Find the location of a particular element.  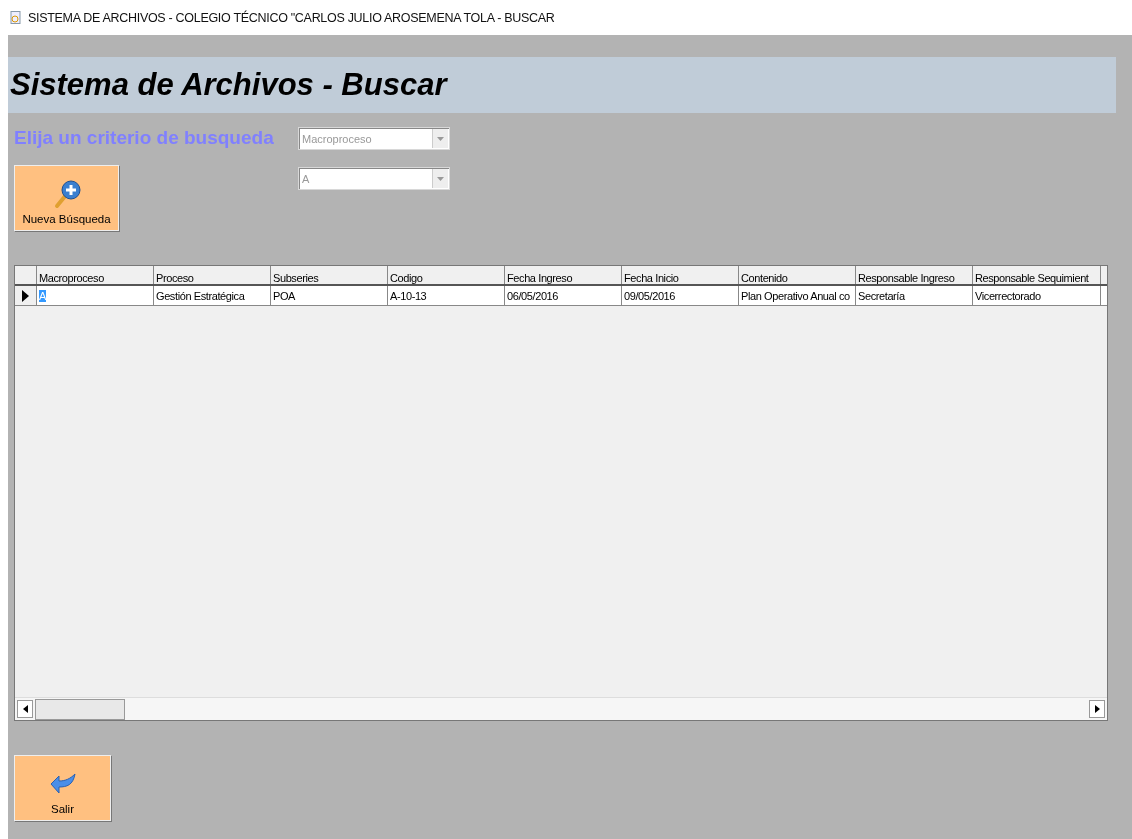

table-cell: POA is located at coordinates (329, 295).